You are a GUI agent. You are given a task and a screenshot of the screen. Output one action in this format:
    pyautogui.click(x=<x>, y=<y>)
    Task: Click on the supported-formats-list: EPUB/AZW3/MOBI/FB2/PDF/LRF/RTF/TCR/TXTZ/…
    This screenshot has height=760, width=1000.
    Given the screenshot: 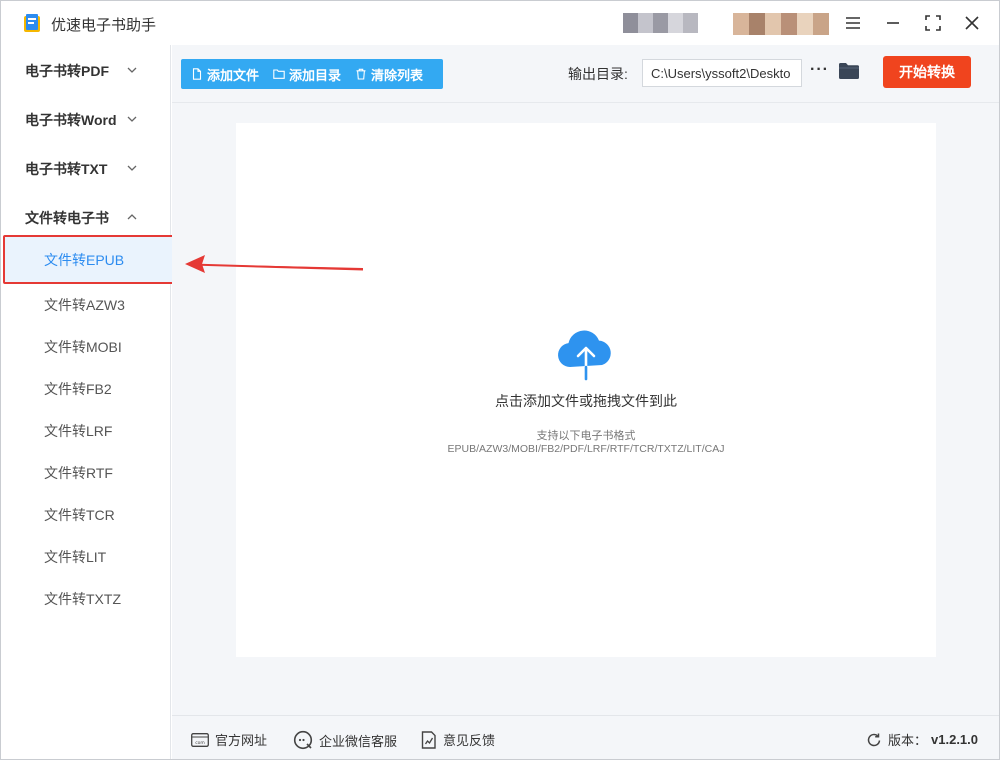 What is the action you would take?
    pyautogui.click(x=586, y=449)
    